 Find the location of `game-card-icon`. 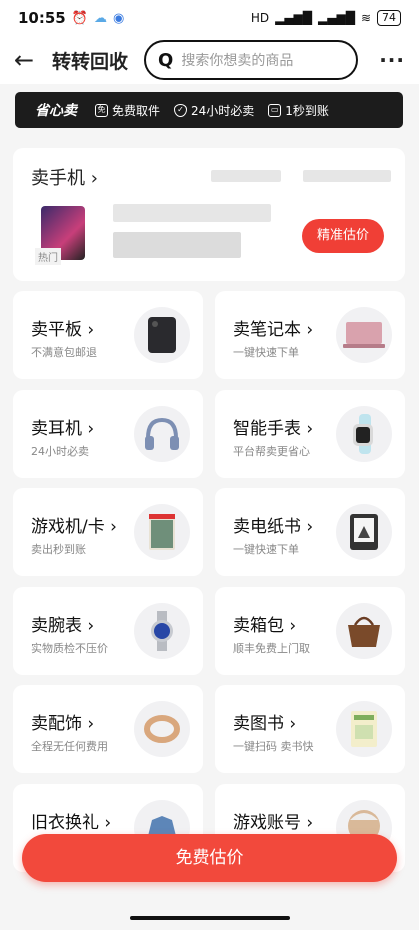

game-card-icon is located at coordinates (162, 532).